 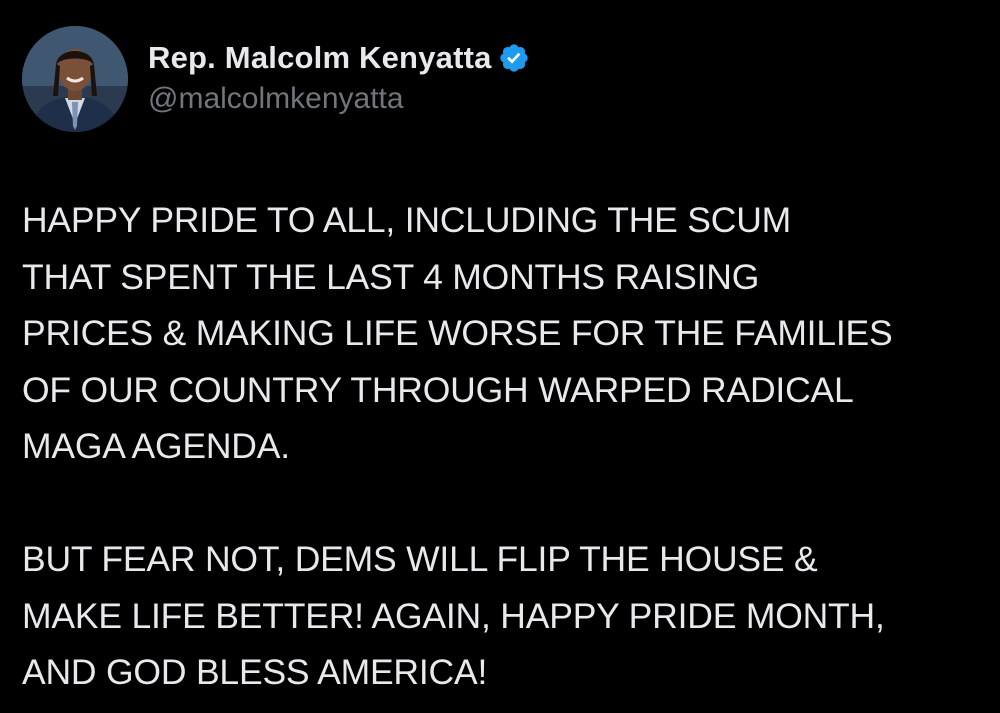 What do you see at coordinates (339, 99) in the screenshot?
I see `author-handle: @malcolmkenyatta` at bounding box center [339, 99].